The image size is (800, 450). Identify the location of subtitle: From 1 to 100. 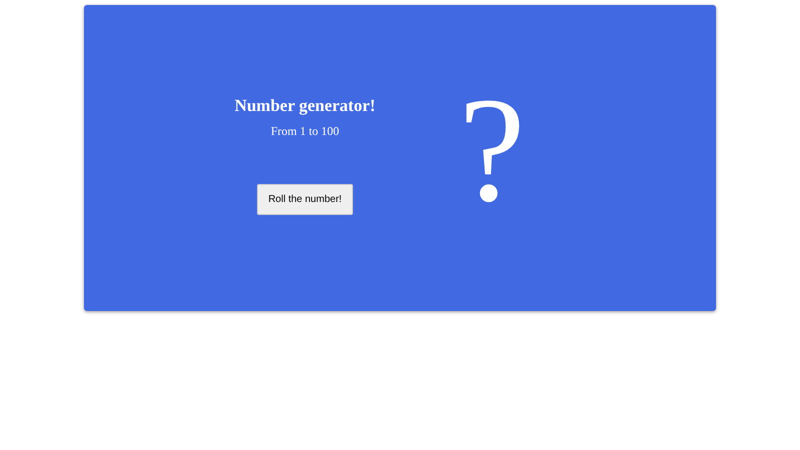
(305, 131).